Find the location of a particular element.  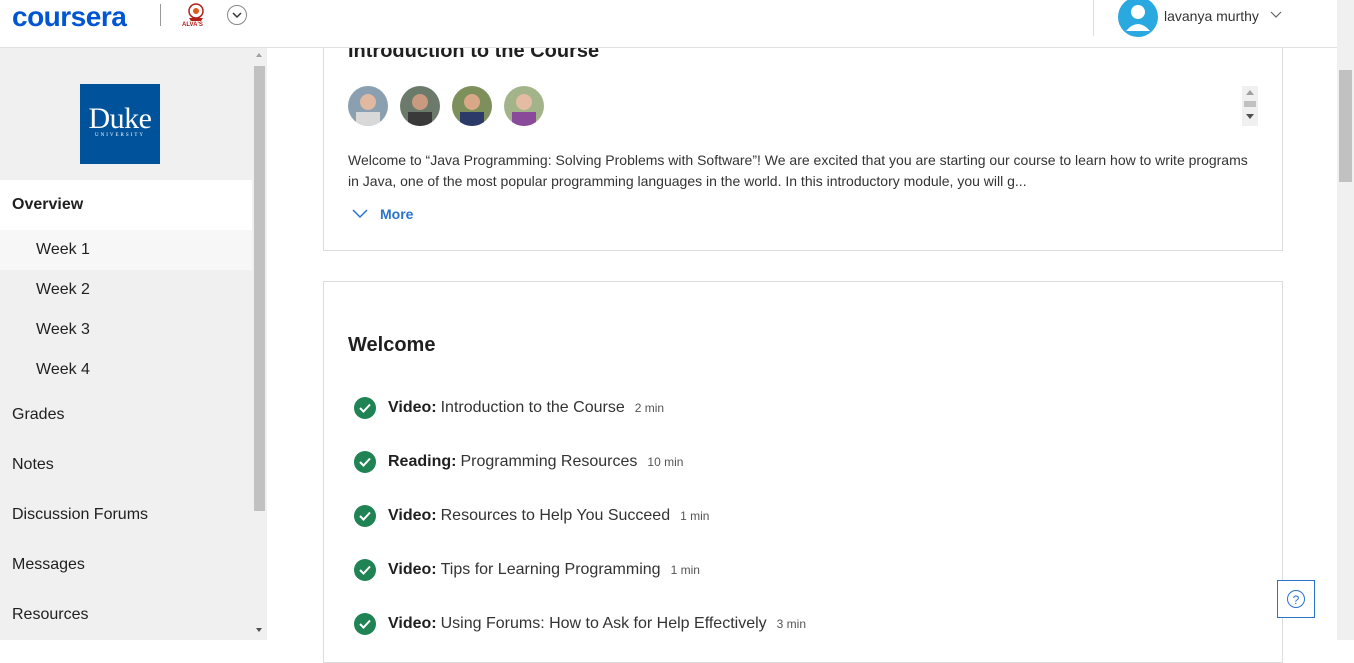

help-icon: ? is located at coordinates (1296, 599).